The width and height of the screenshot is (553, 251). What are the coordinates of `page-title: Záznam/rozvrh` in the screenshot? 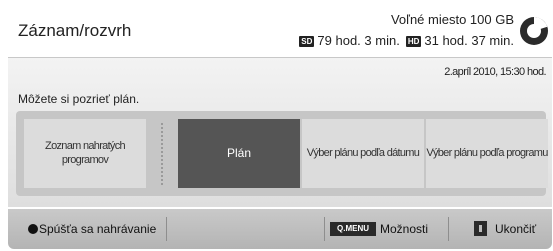 It's located at (75, 30).